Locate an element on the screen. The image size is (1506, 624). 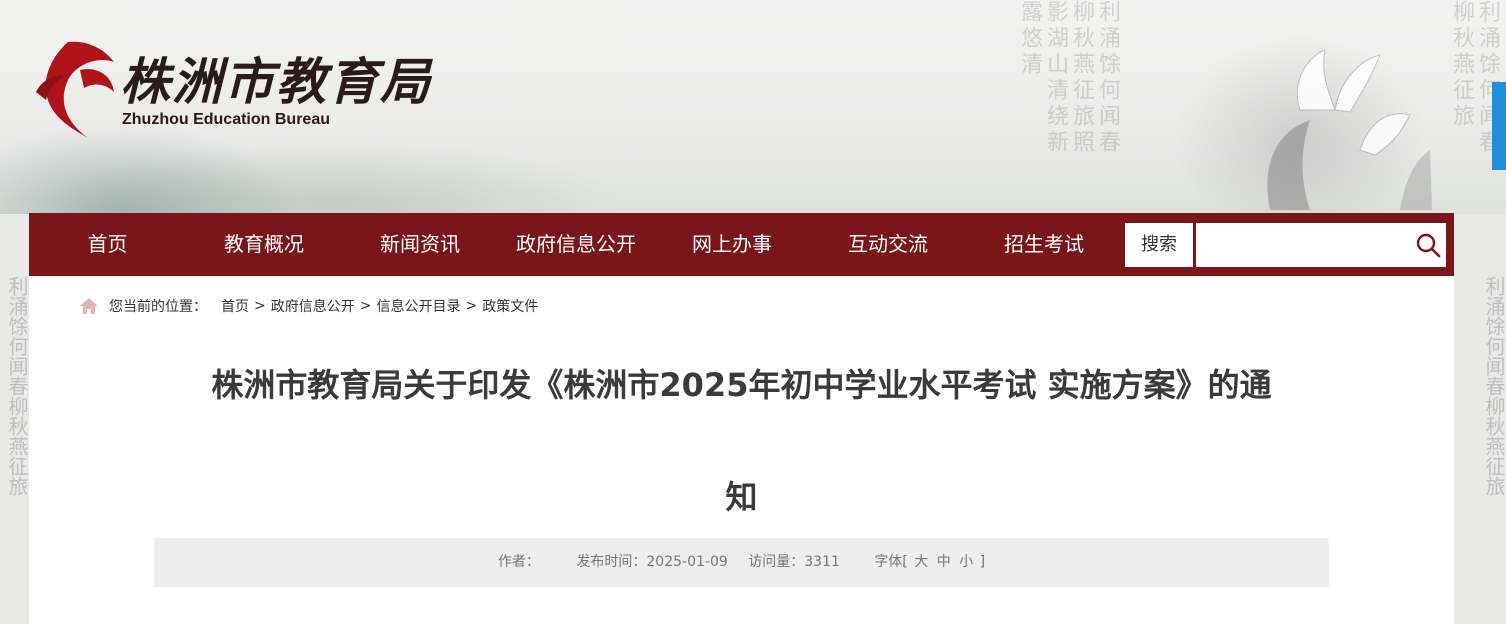
logo-text-cn: 株洲市教育局 is located at coordinates (276, 81).